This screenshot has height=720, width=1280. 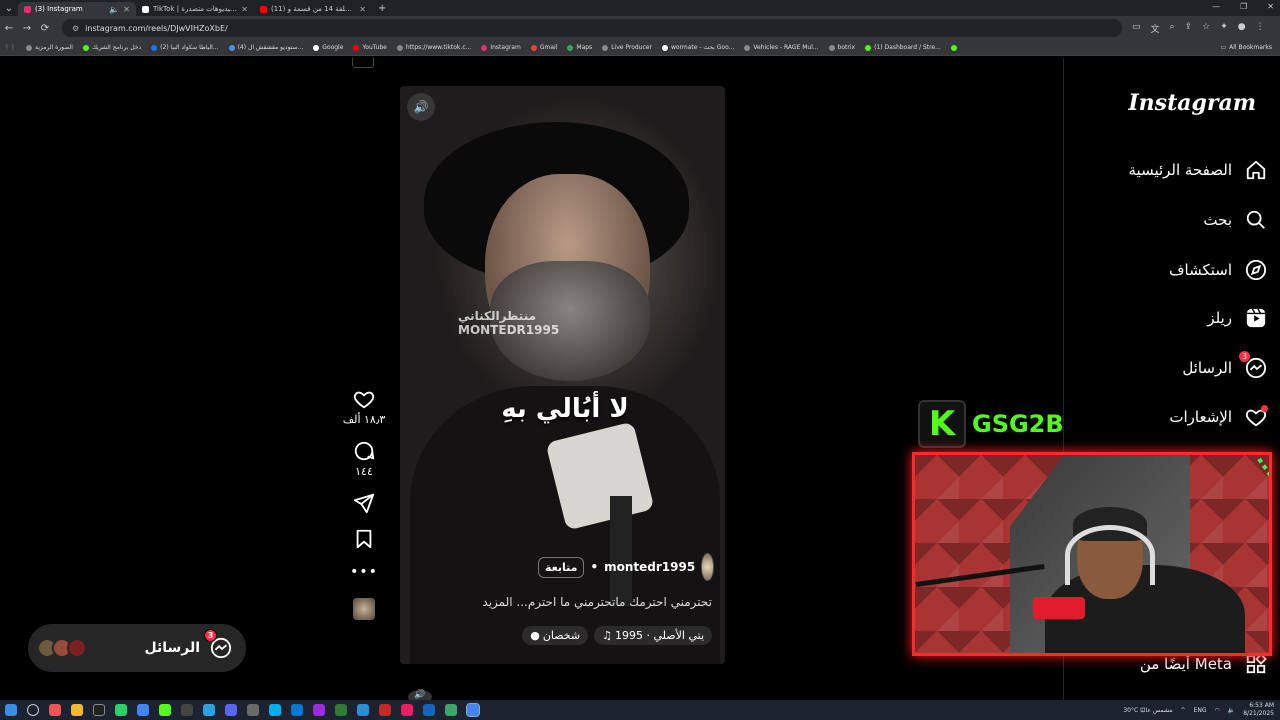 What do you see at coordinates (363, 63) in the screenshot?
I see `previous-reel-edge` at bounding box center [363, 63].